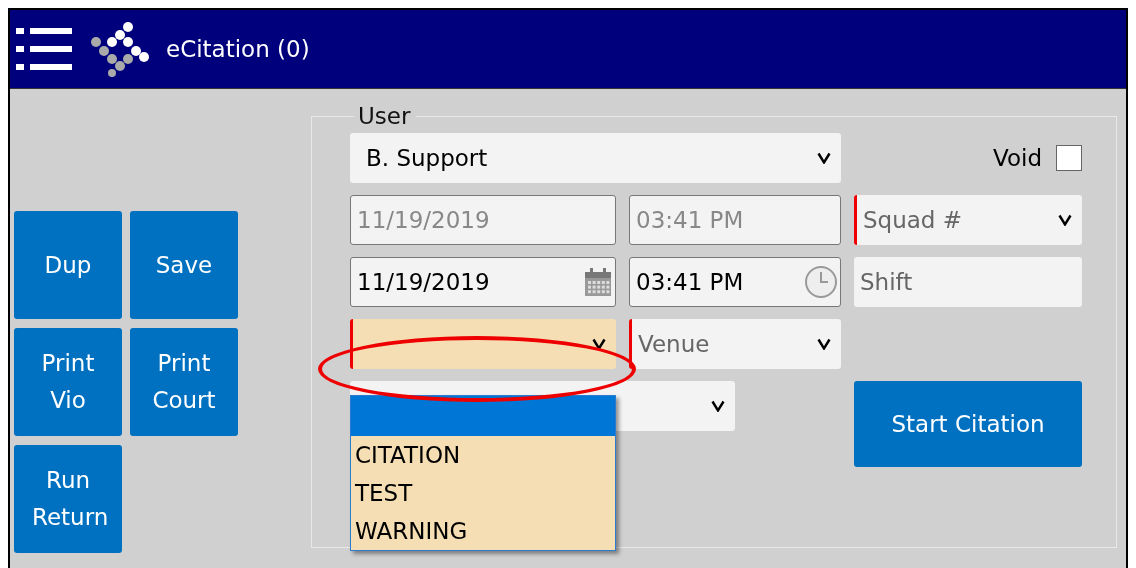  I want to click on dropdown-option: CITATION, so click(483, 455).